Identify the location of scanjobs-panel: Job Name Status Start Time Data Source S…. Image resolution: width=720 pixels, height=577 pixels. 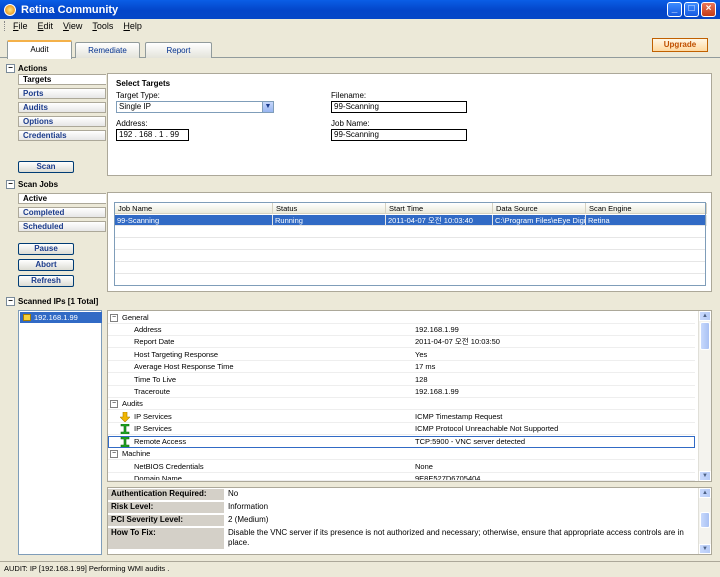
(409, 242).